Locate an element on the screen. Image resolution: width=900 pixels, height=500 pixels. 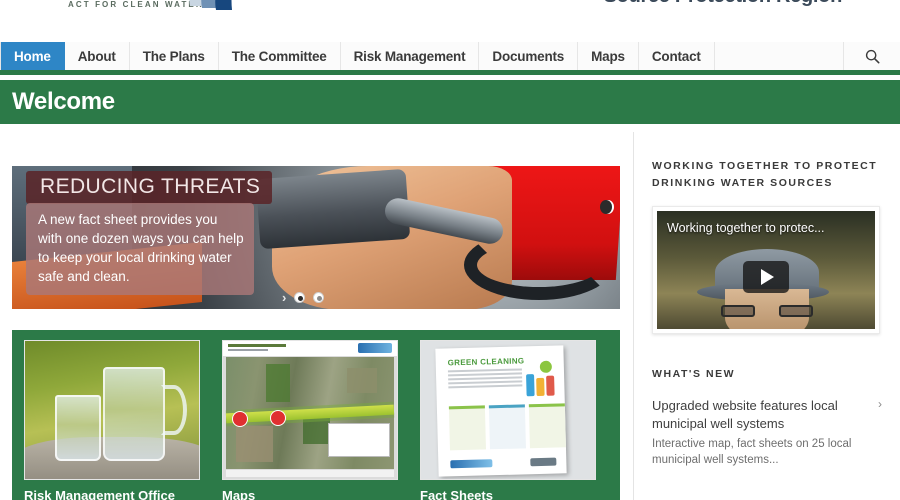
feature-card-risk-management: Risk Management Office is located at coordinates (118, 420).